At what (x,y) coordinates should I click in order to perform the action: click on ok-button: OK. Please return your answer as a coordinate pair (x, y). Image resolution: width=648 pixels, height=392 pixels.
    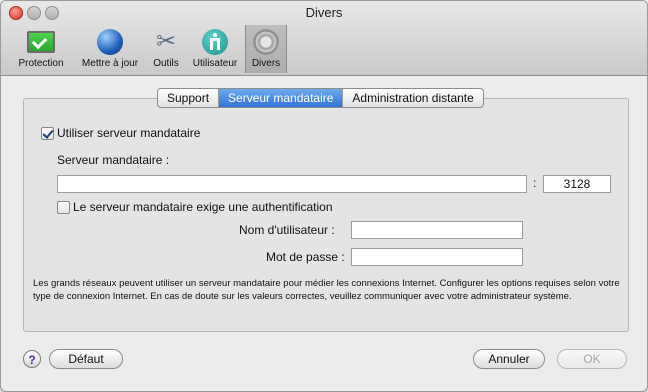
    Looking at the image, I should click on (592, 359).